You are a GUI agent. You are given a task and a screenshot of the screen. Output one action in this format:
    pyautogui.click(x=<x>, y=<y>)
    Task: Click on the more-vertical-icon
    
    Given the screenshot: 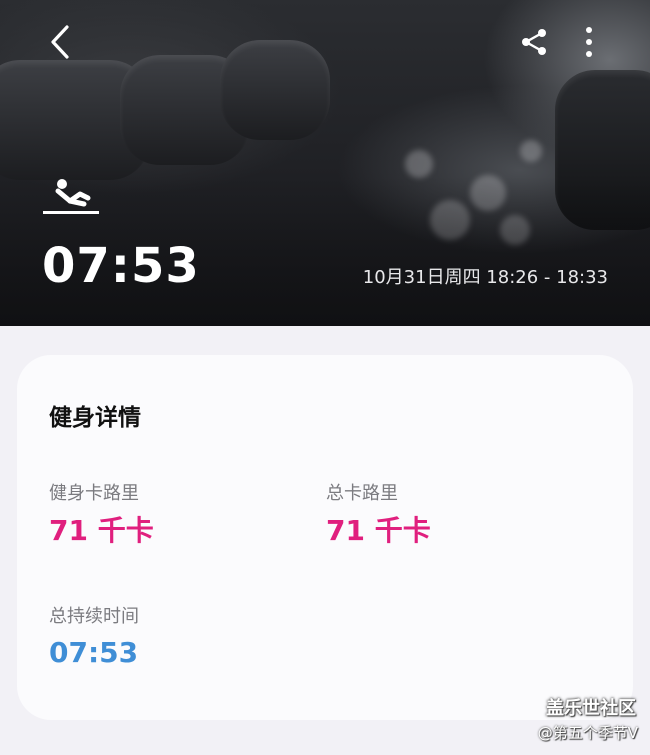 What is the action you would take?
    pyautogui.click(x=589, y=42)
    